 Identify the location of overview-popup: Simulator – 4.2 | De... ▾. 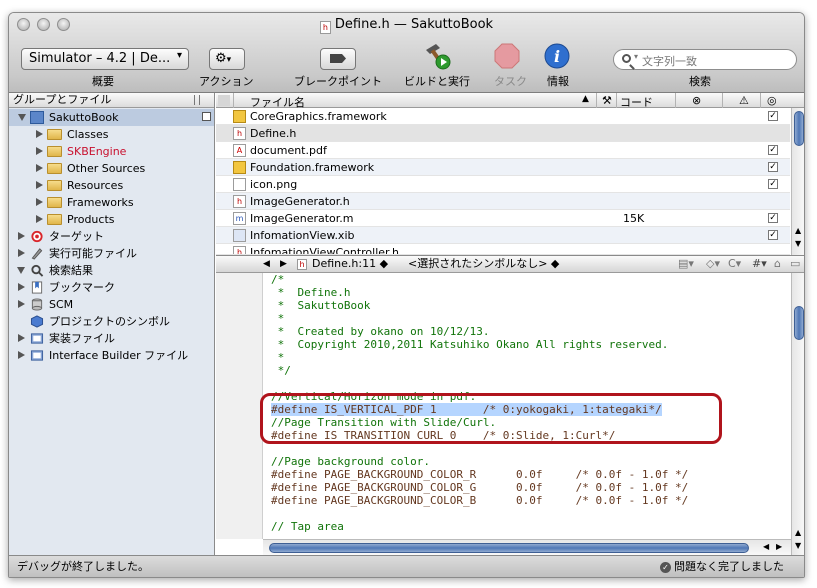
(105, 59).